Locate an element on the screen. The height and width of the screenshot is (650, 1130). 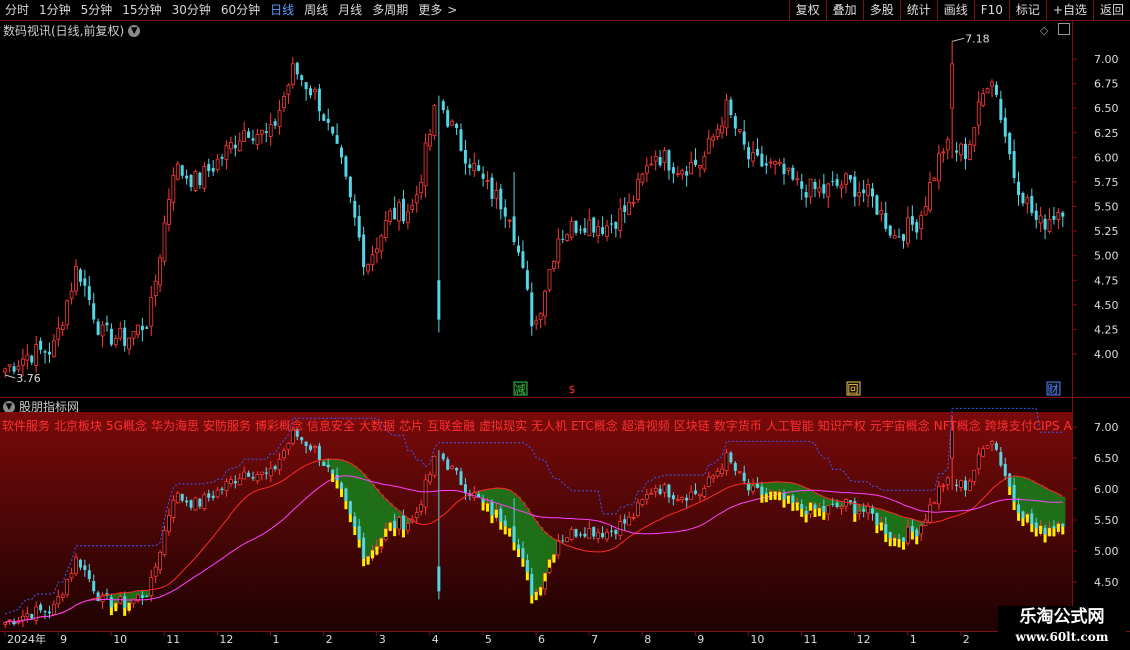
event-marker: 回 is located at coordinates (853, 389).